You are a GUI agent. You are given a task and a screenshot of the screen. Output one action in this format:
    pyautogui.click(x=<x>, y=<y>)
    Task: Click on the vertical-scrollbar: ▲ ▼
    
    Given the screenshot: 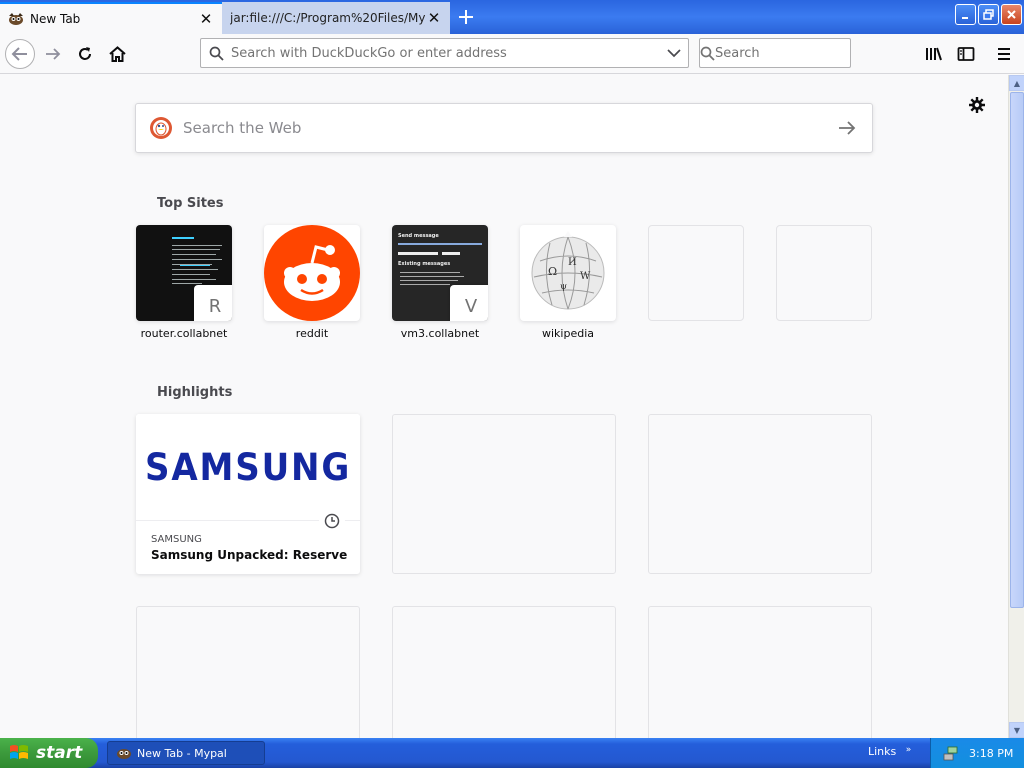 What is the action you would take?
    pyautogui.click(x=1016, y=406)
    